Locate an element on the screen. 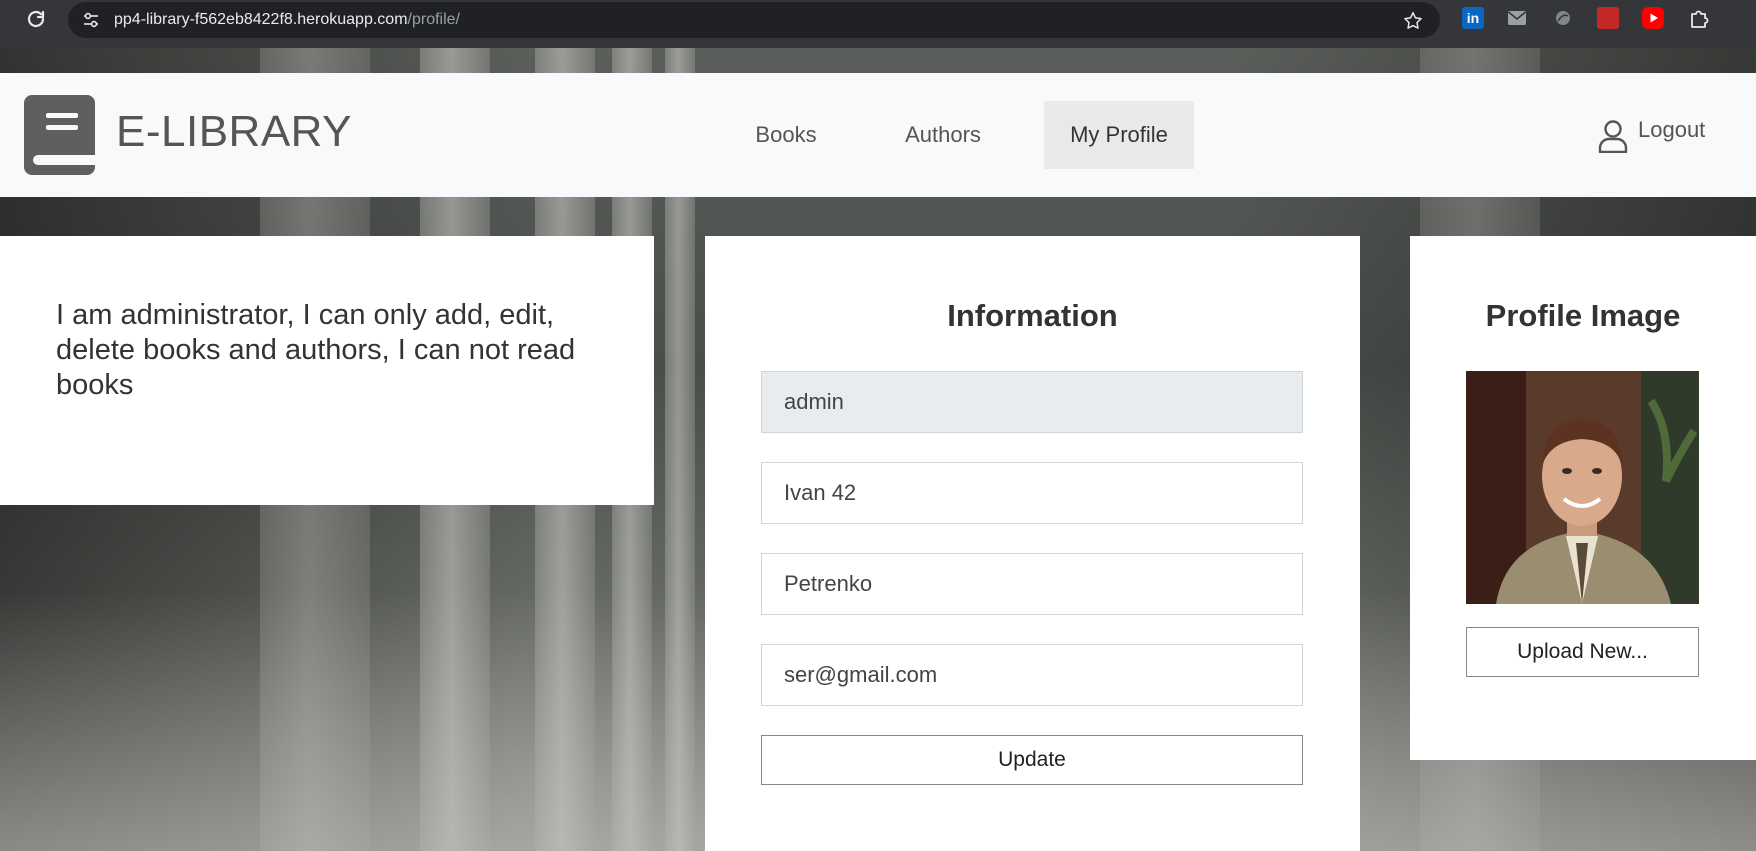 The image size is (1756, 851). url-path: /profile/ is located at coordinates (433, 19).